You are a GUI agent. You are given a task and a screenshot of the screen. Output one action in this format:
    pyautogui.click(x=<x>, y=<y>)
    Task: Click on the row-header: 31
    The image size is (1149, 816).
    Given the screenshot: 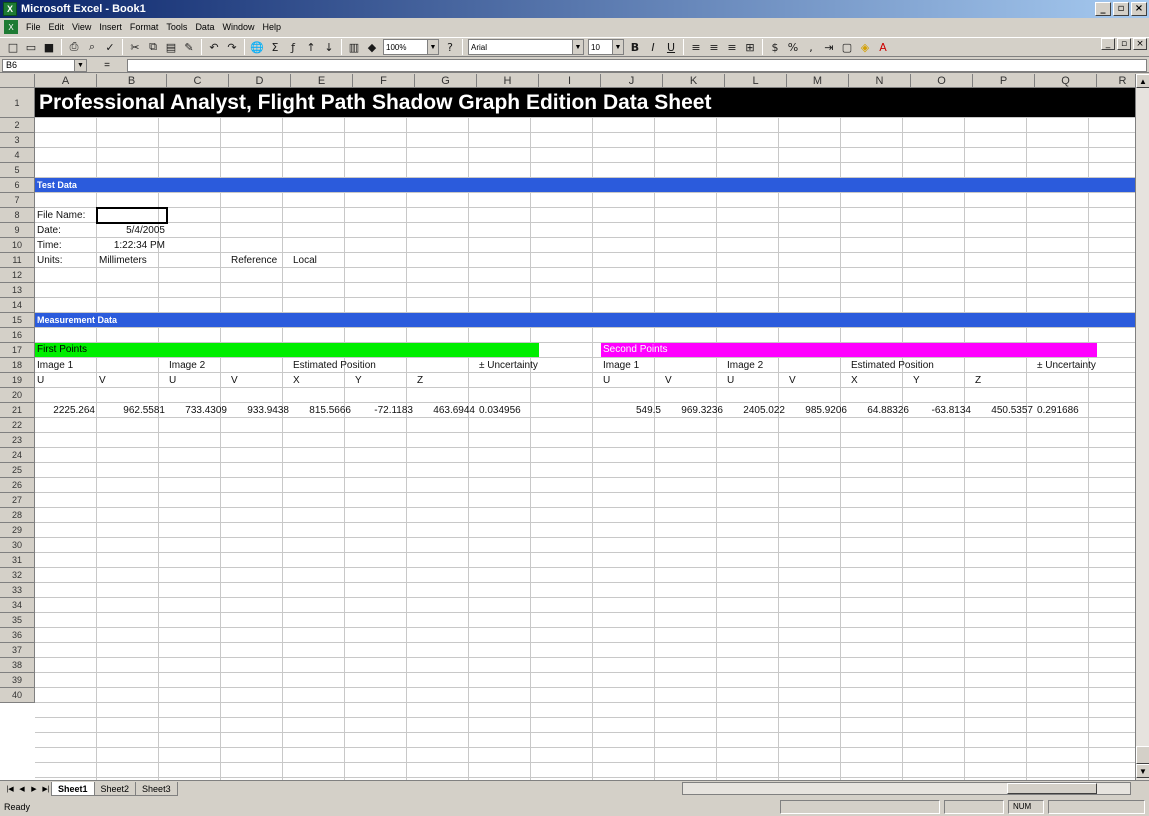 What is the action you would take?
    pyautogui.click(x=17, y=560)
    